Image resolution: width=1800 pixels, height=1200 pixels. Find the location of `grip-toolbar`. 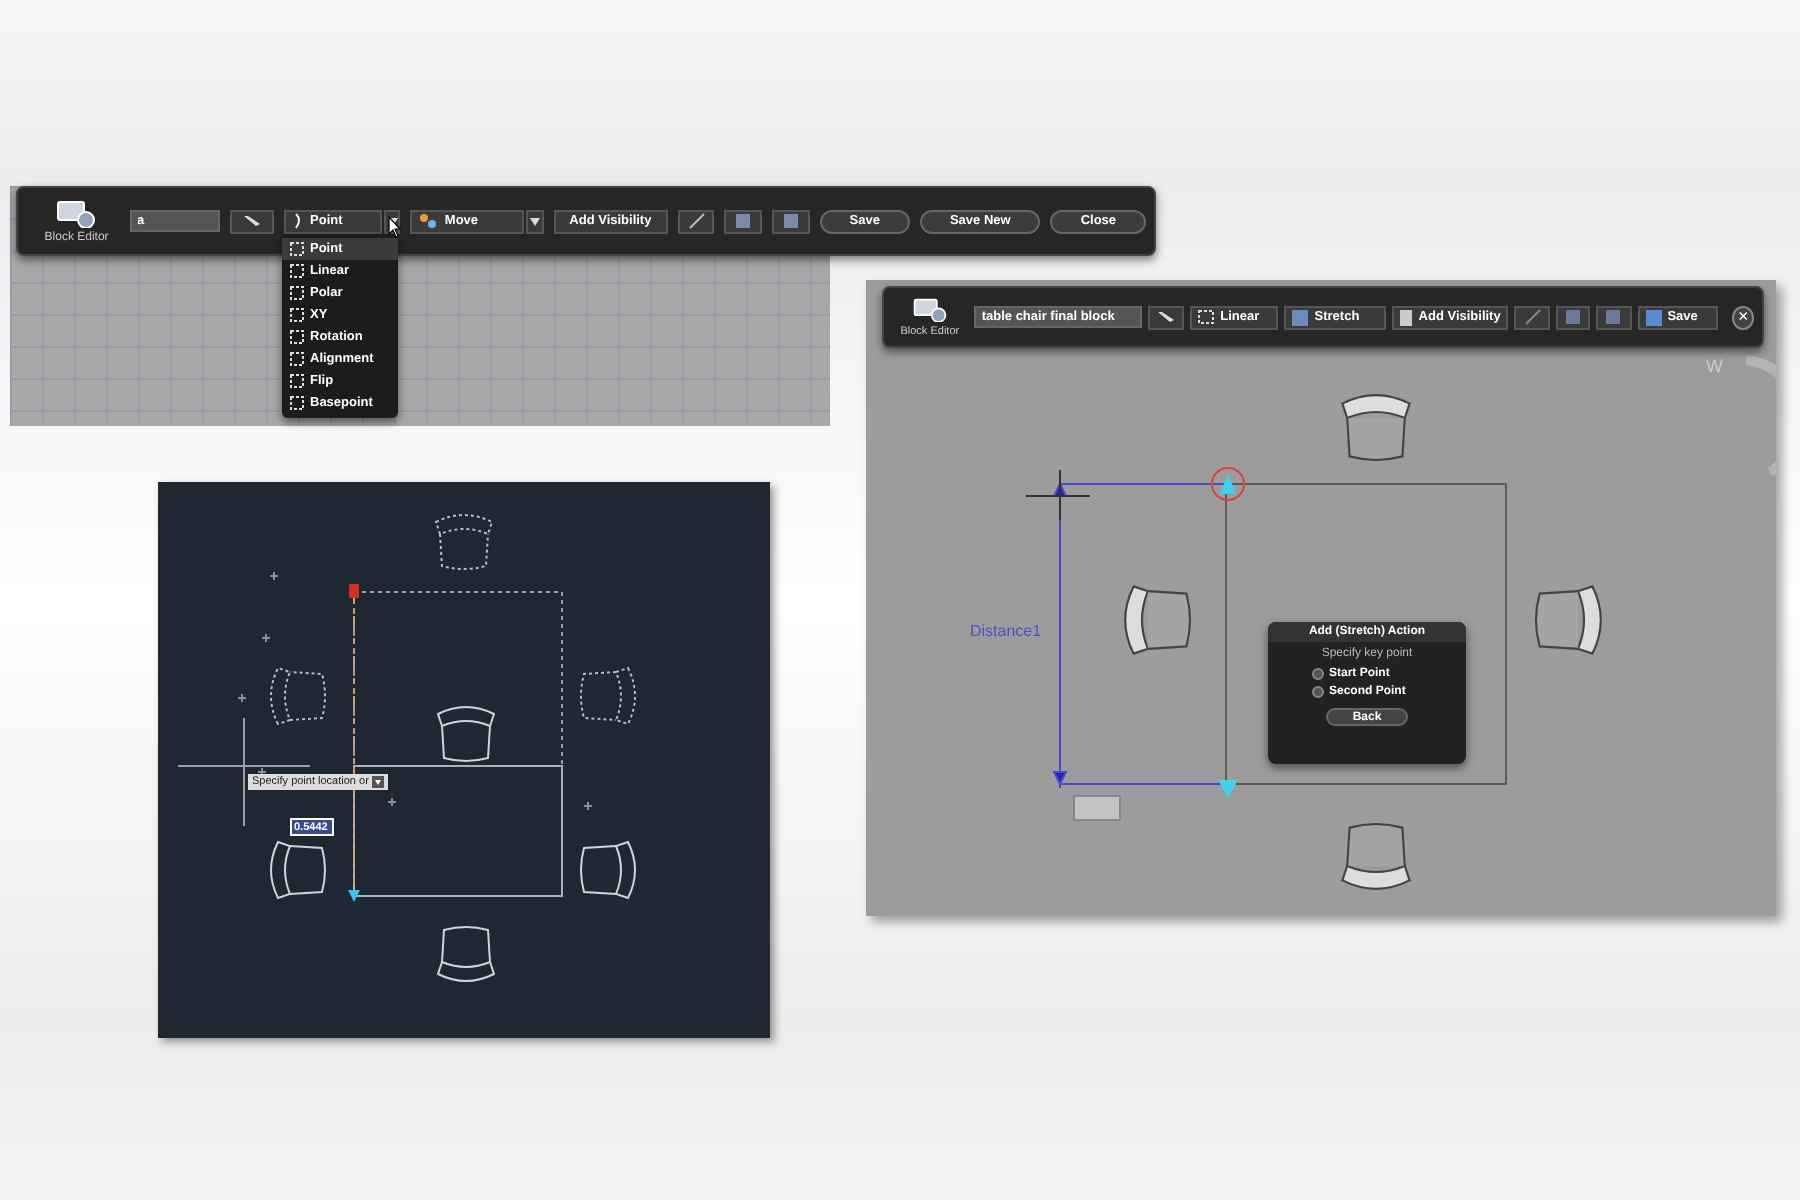

grip-toolbar is located at coordinates (1097, 808).